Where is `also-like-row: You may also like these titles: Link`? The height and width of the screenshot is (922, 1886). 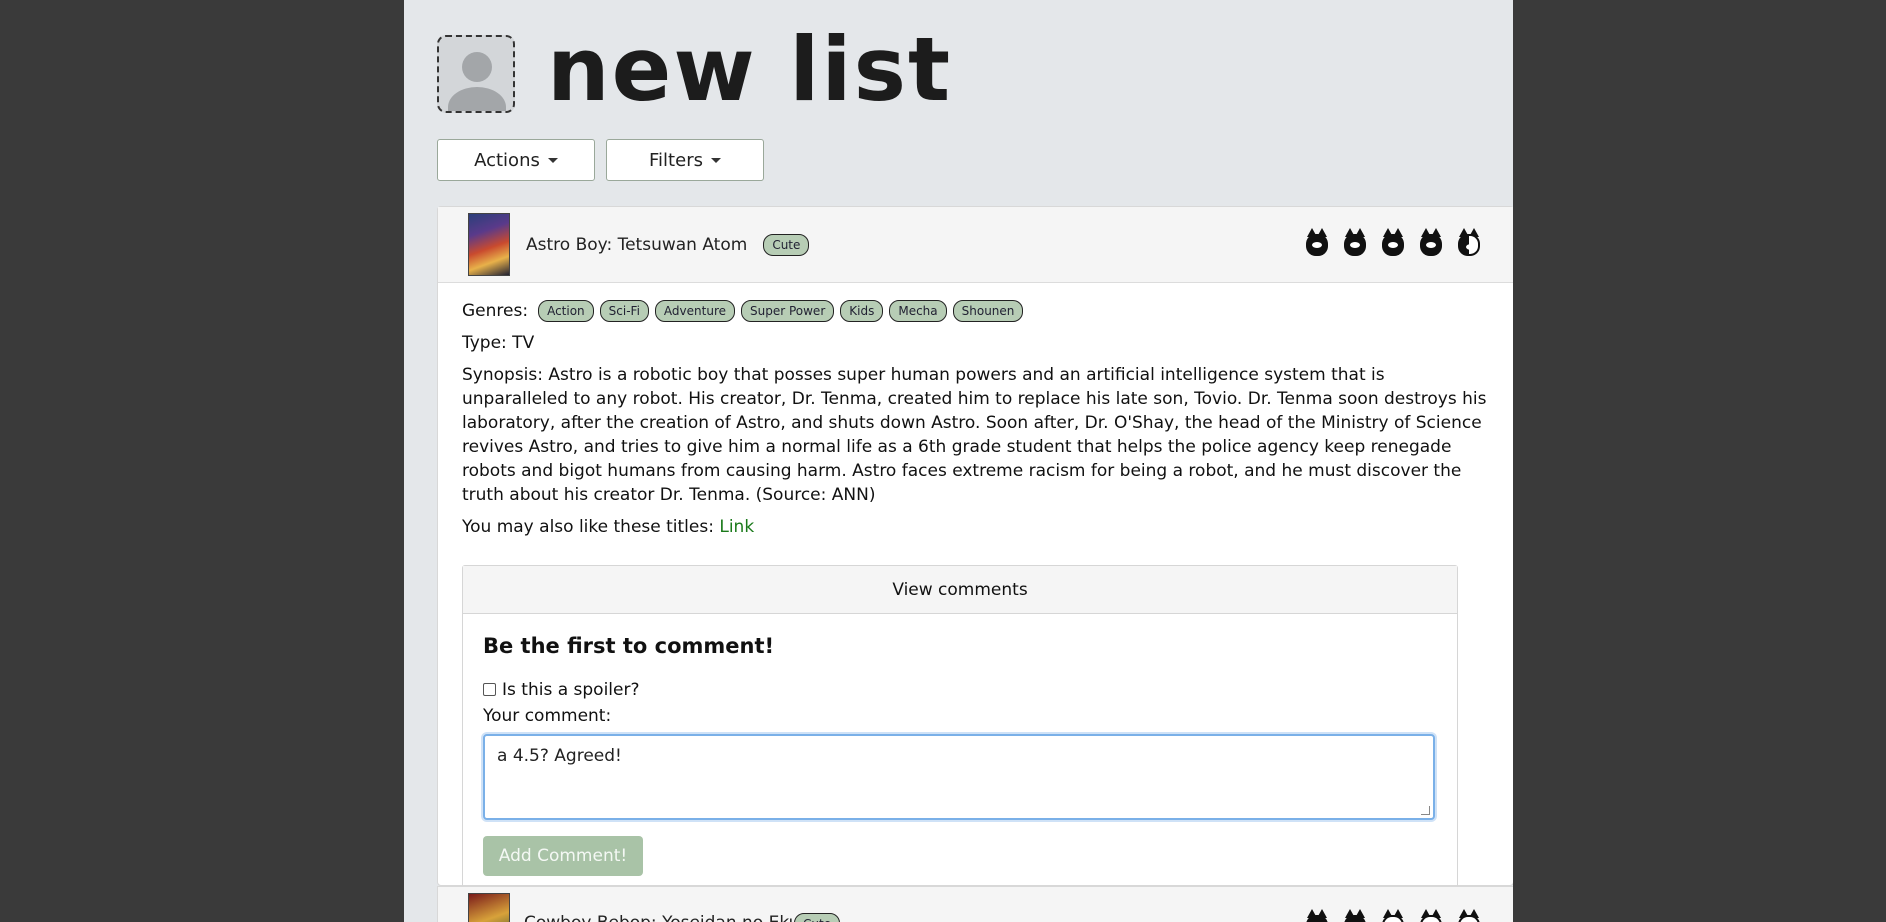
also-like-row: You may also like these titles: Link is located at coordinates (975, 527).